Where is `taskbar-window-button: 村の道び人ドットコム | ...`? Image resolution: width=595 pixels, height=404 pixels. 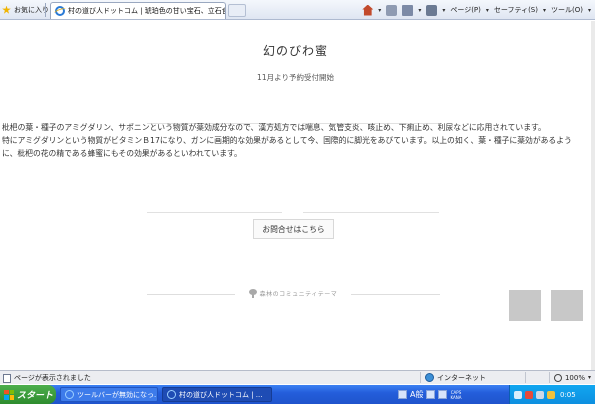 taskbar-window-button: 村の道び人ドットコム | ... is located at coordinates (217, 394).